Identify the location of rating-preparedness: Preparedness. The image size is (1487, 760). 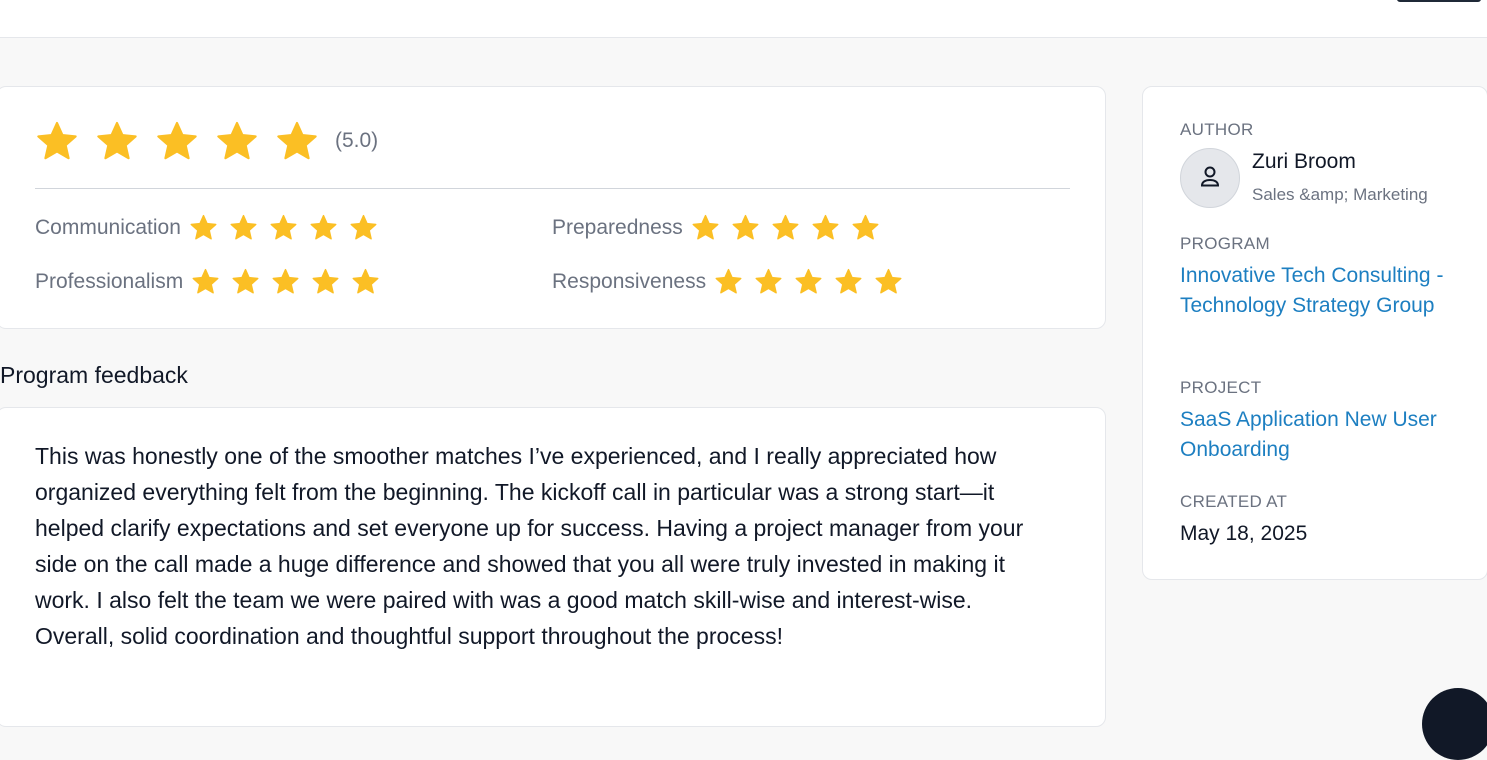
(721, 227).